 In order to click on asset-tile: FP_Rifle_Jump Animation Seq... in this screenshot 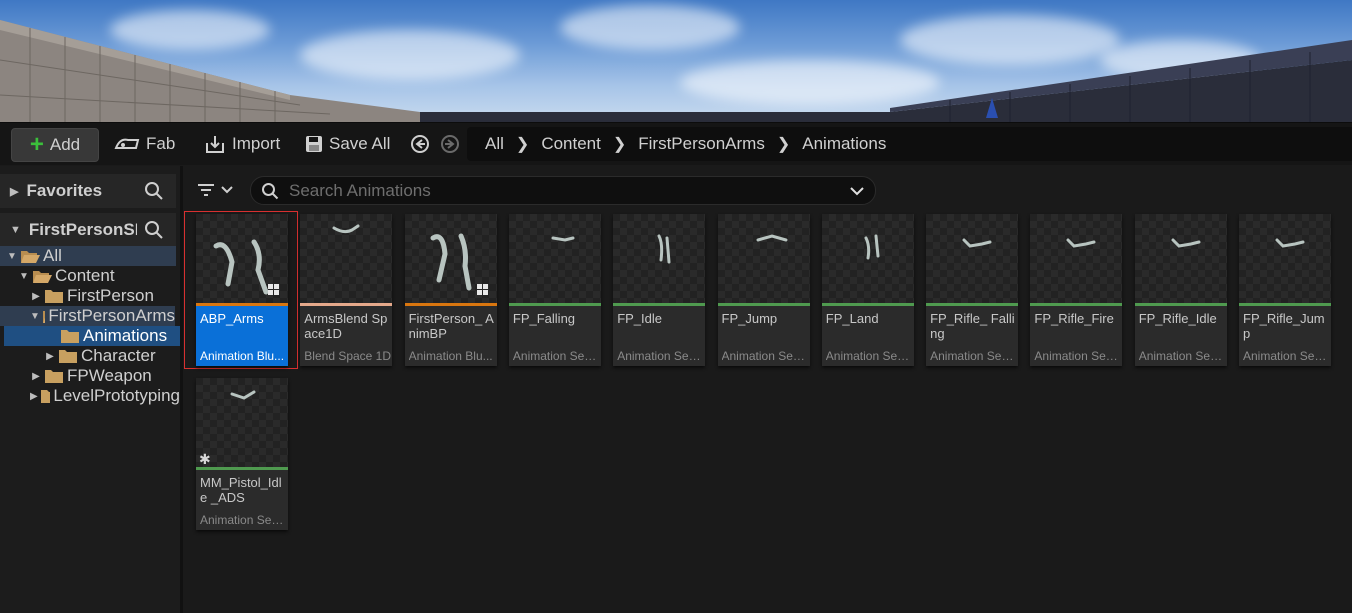, I will do `click(1285, 290)`.